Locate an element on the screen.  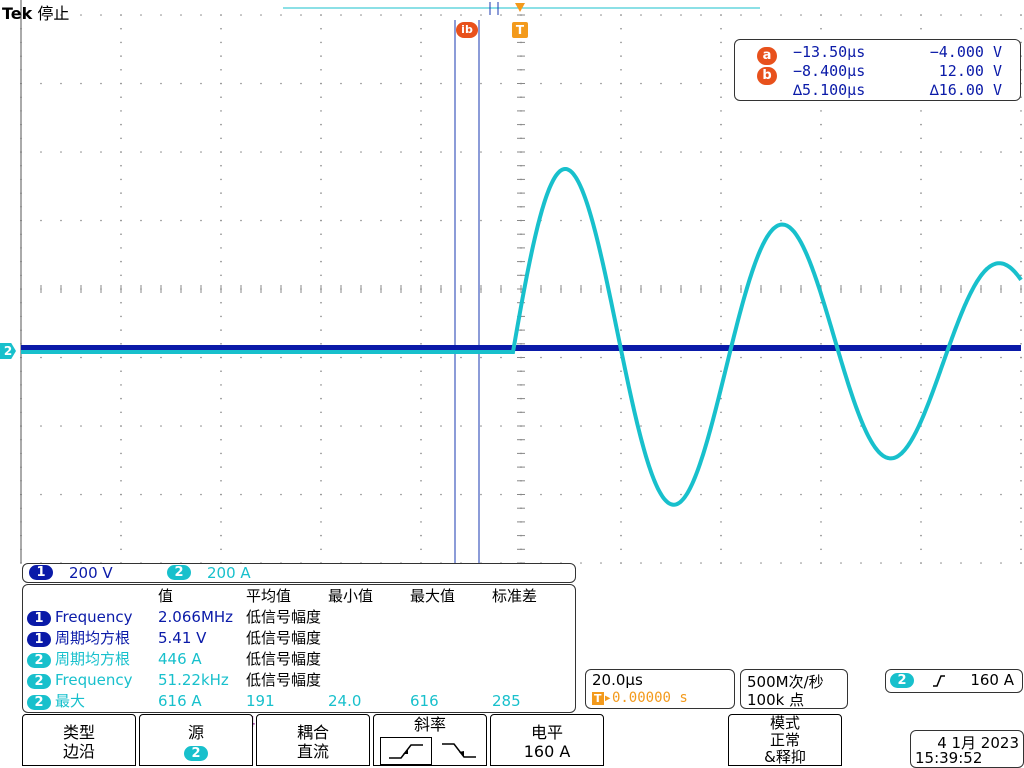
measurement-value: 5.41 V is located at coordinates (182, 637).